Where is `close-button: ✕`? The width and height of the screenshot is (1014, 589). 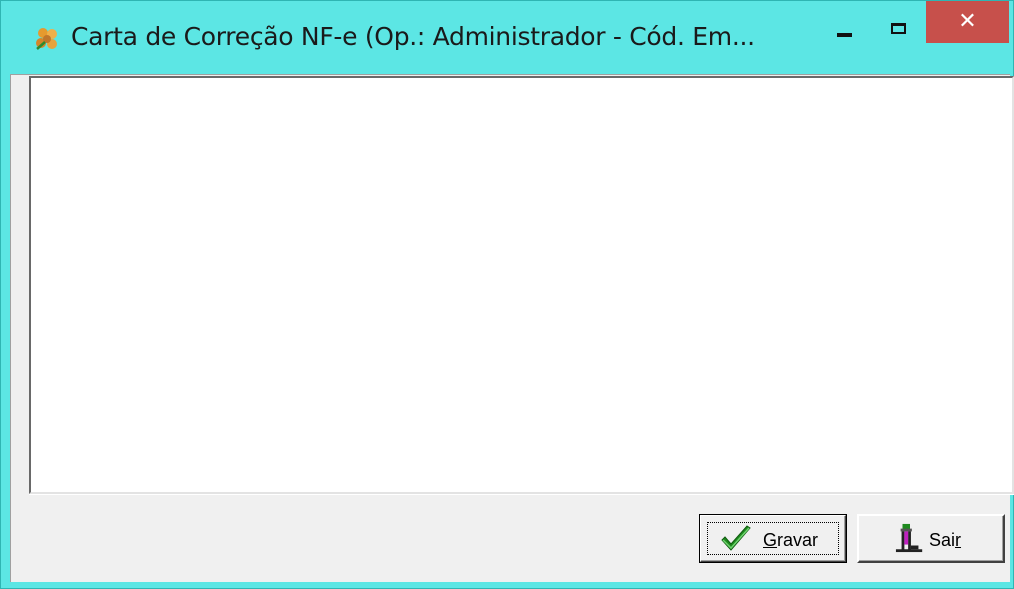
close-button: ✕ is located at coordinates (967, 22).